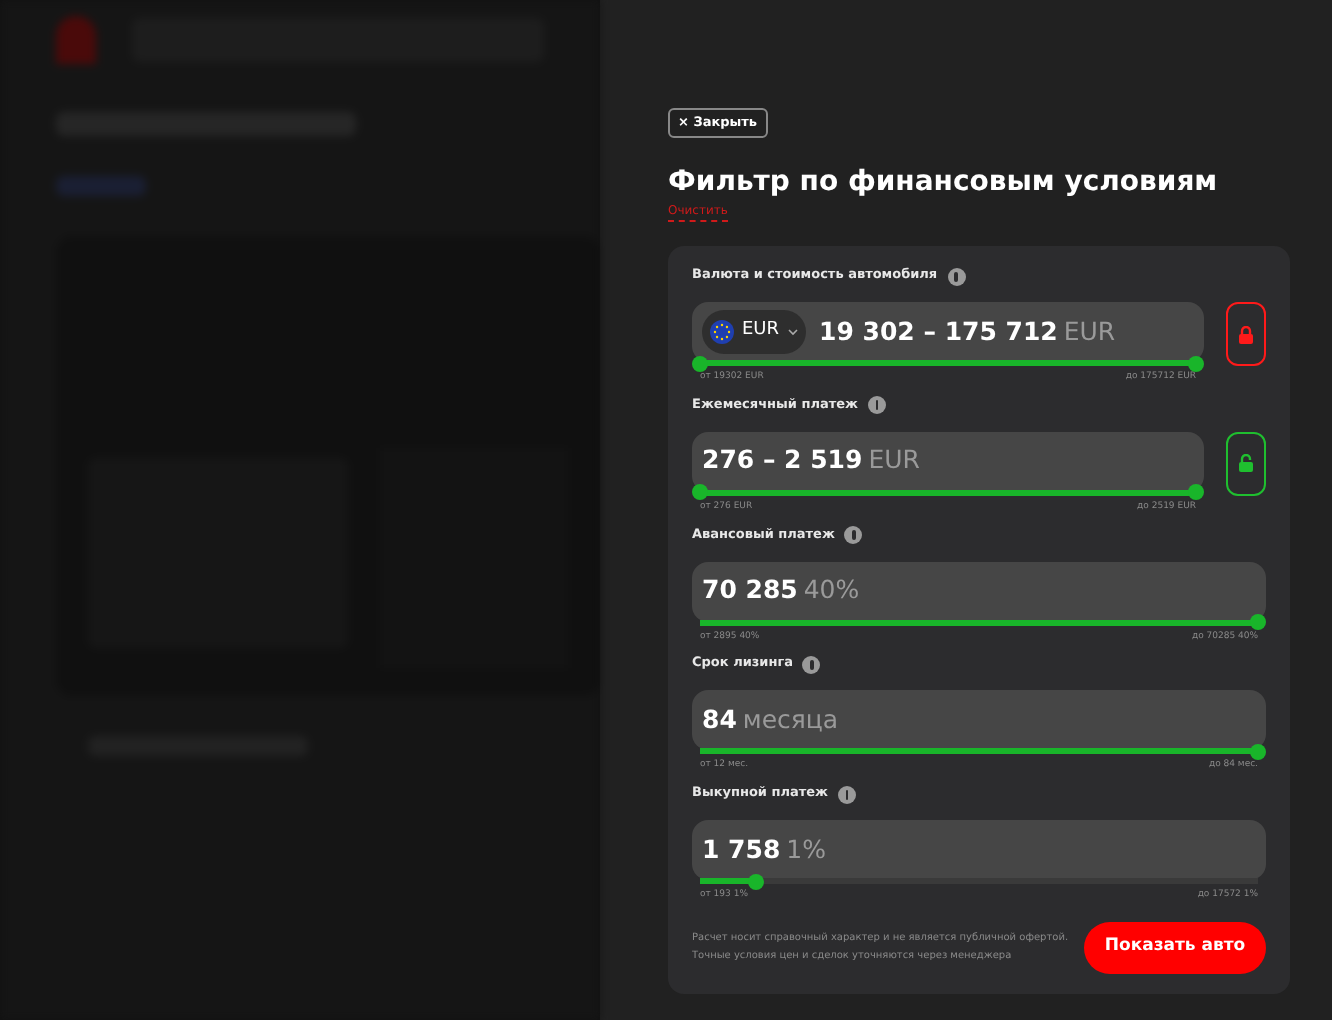  Describe the element at coordinates (790, 719) in the screenshot. I see `unit-text: месяца` at that location.